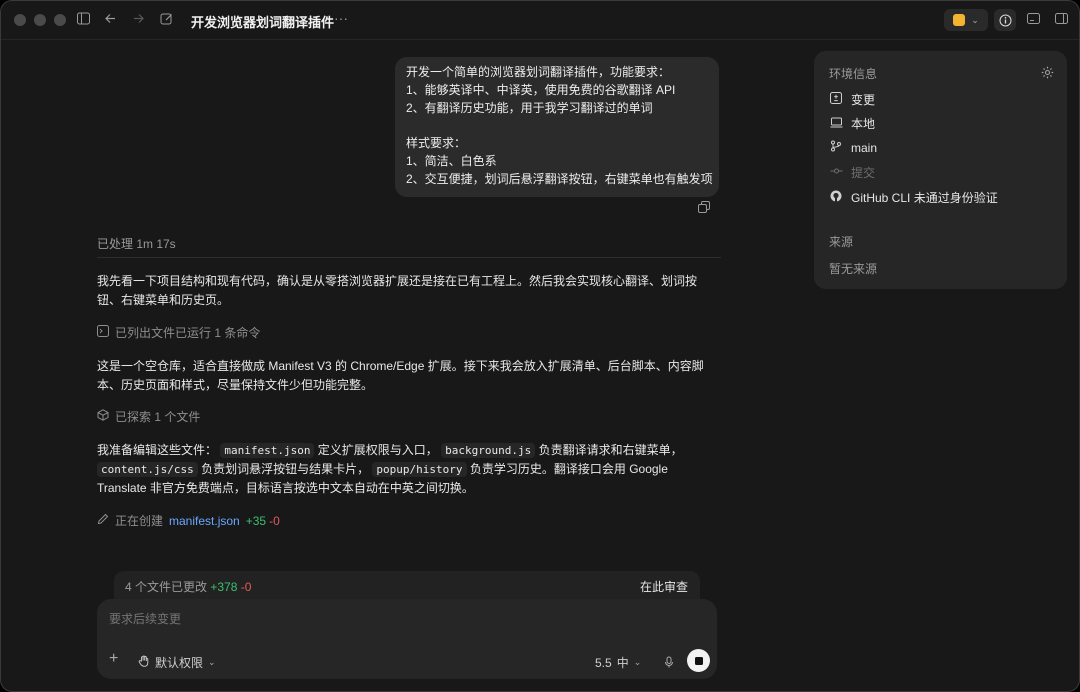 Image resolution: width=1080 pixels, height=692 pixels. What do you see at coordinates (863, 100) in the screenshot?
I see `env-item-label: 变更` at bounding box center [863, 100].